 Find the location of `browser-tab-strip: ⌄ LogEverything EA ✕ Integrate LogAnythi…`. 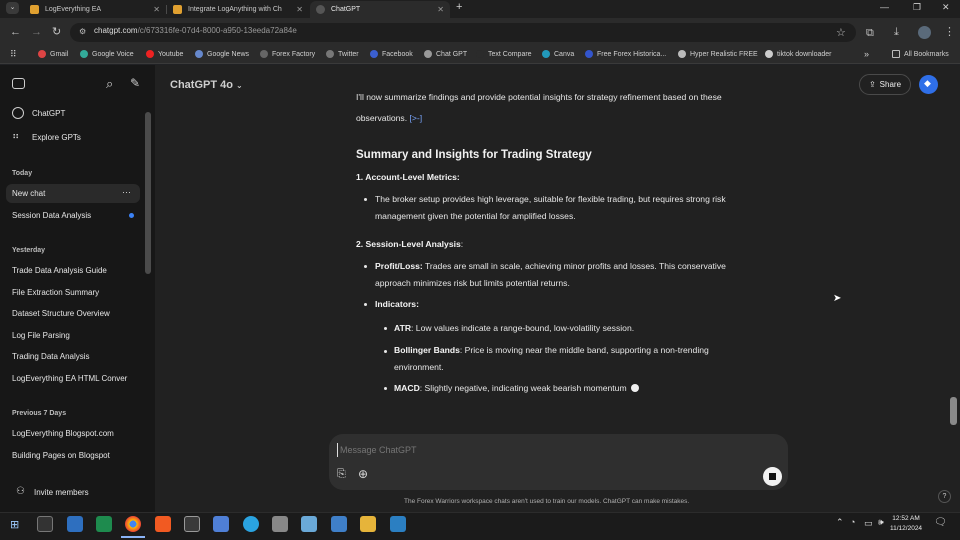

browser-tab-strip: ⌄ LogEverything EA ✕ Integrate LogAnythi… is located at coordinates (480, 9).